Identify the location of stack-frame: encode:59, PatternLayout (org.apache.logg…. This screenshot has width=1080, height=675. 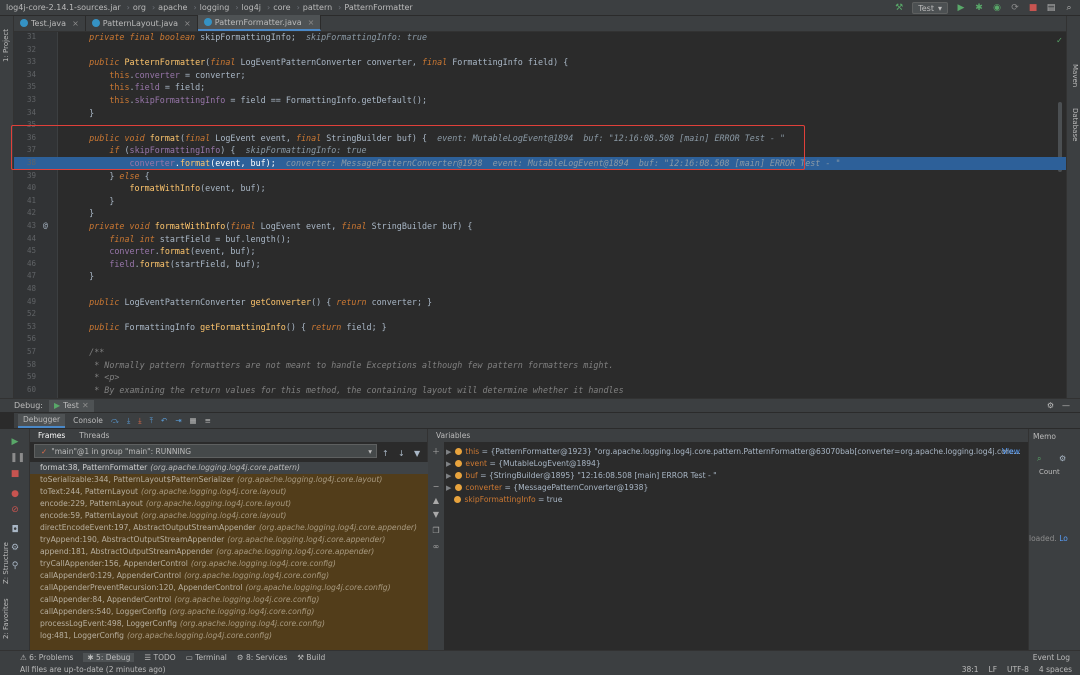
(229, 516).